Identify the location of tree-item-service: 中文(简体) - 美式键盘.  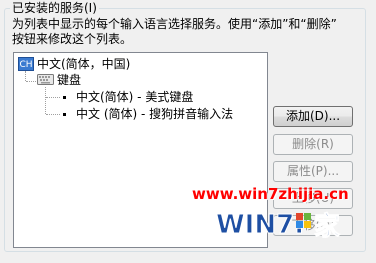
(134, 97).